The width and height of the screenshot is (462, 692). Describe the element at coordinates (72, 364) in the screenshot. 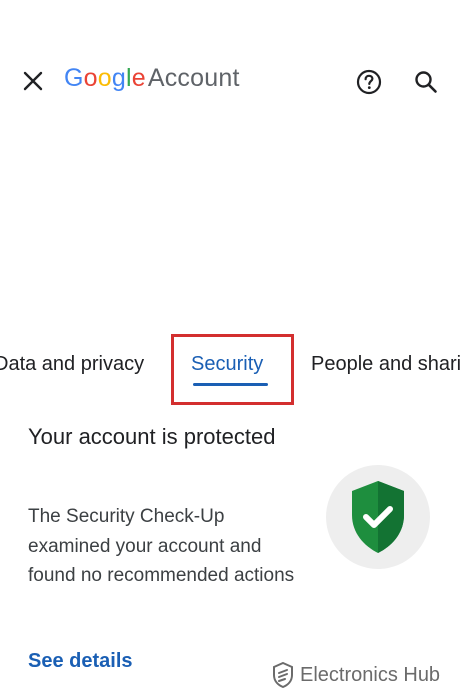

I see `tab-data-and-privacy: Data and privacy` at that location.